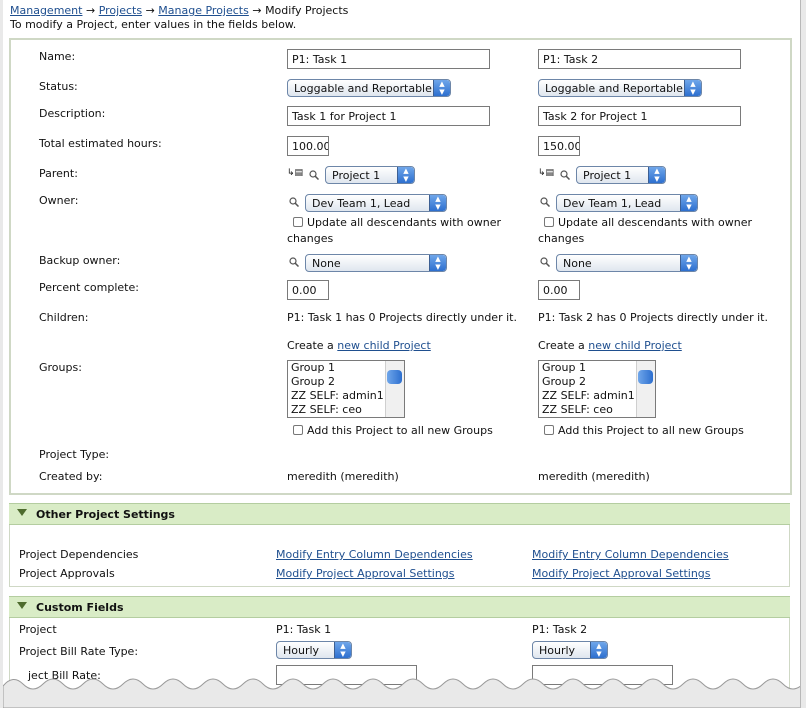 This screenshot has width=806, height=708. Describe the element at coordinates (38, 629) in the screenshot. I see `project-label: Project` at that location.